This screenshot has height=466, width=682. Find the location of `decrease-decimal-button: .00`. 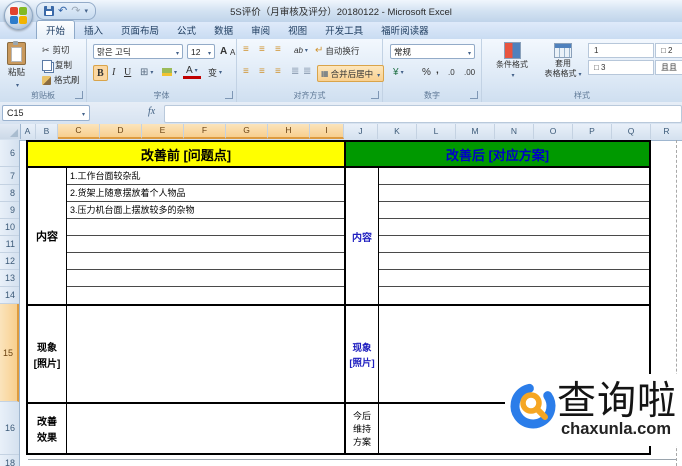

decrease-decimal-button: .00 is located at coordinates (469, 72).